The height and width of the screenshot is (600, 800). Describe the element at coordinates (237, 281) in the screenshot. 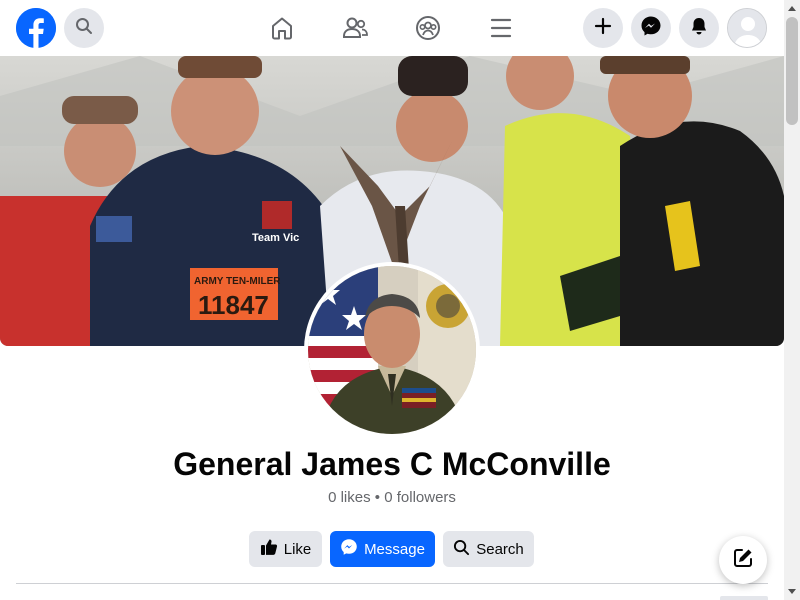

I see `race-bib-text: ARMY TEN-MILER` at that location.